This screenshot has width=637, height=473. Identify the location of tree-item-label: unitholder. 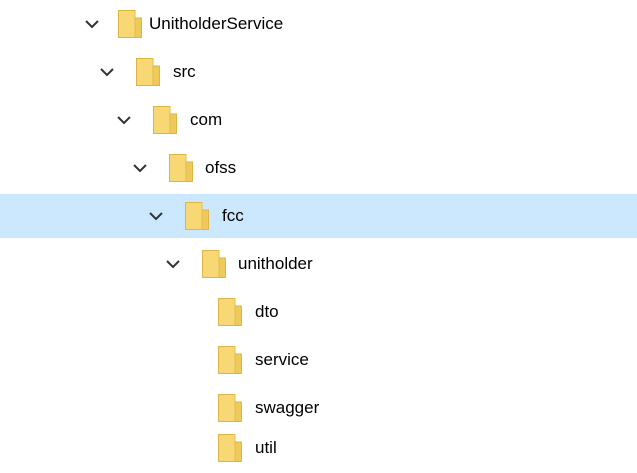
(275, 263).